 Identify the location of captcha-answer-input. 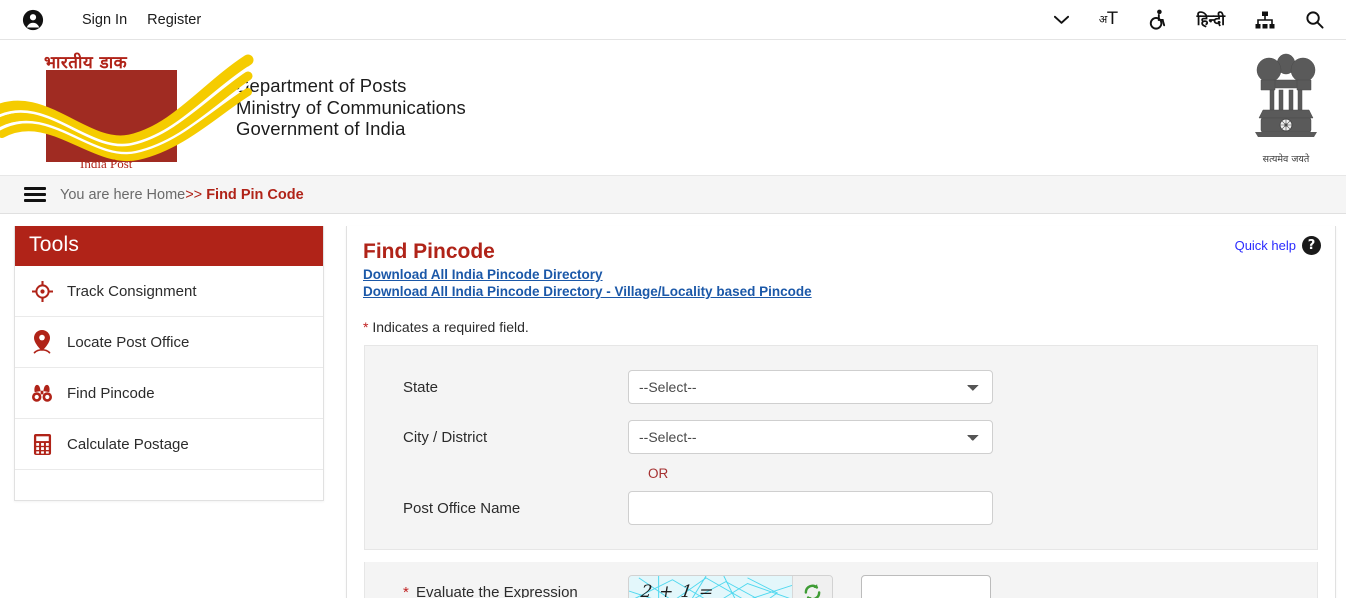
(926, 586).